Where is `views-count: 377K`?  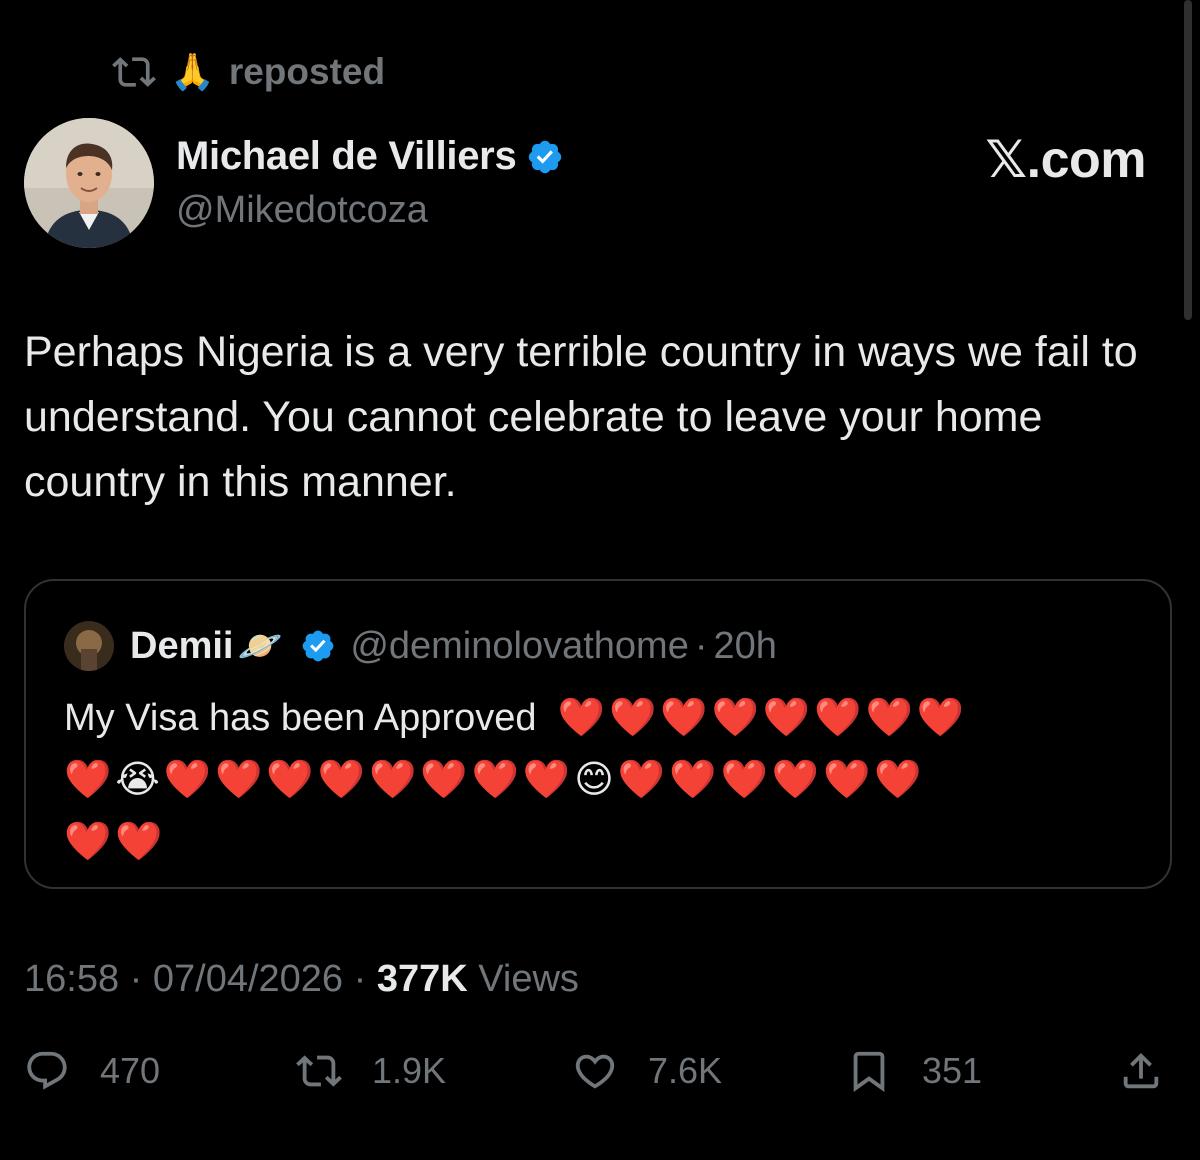
views-count: 377K is located at coordinates (422, 979).